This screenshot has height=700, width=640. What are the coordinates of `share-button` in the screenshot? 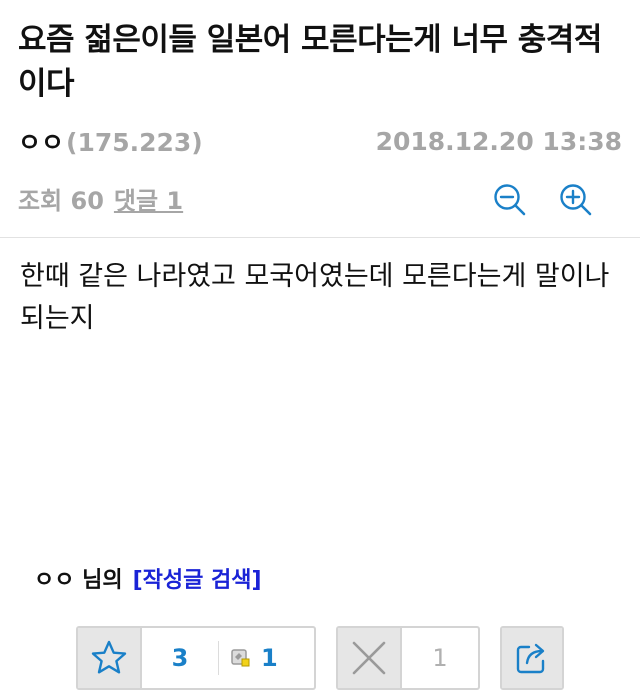 It's located at (532, 658).